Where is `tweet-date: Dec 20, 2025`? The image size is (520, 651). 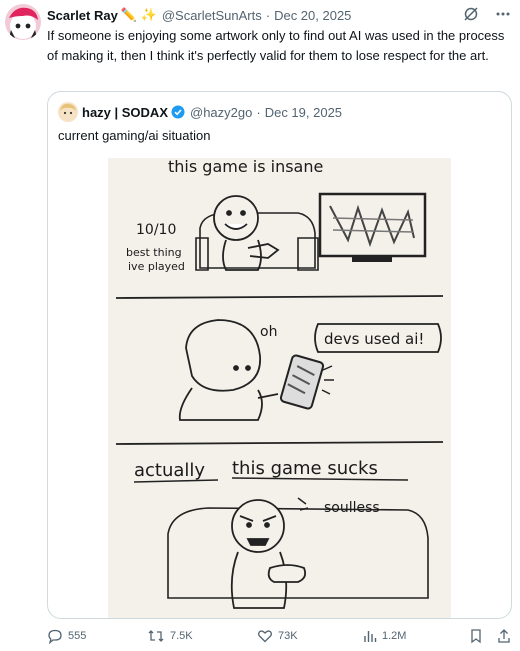
tweet-date: Dec 20, 2025 is located at coordinates (312, 15).